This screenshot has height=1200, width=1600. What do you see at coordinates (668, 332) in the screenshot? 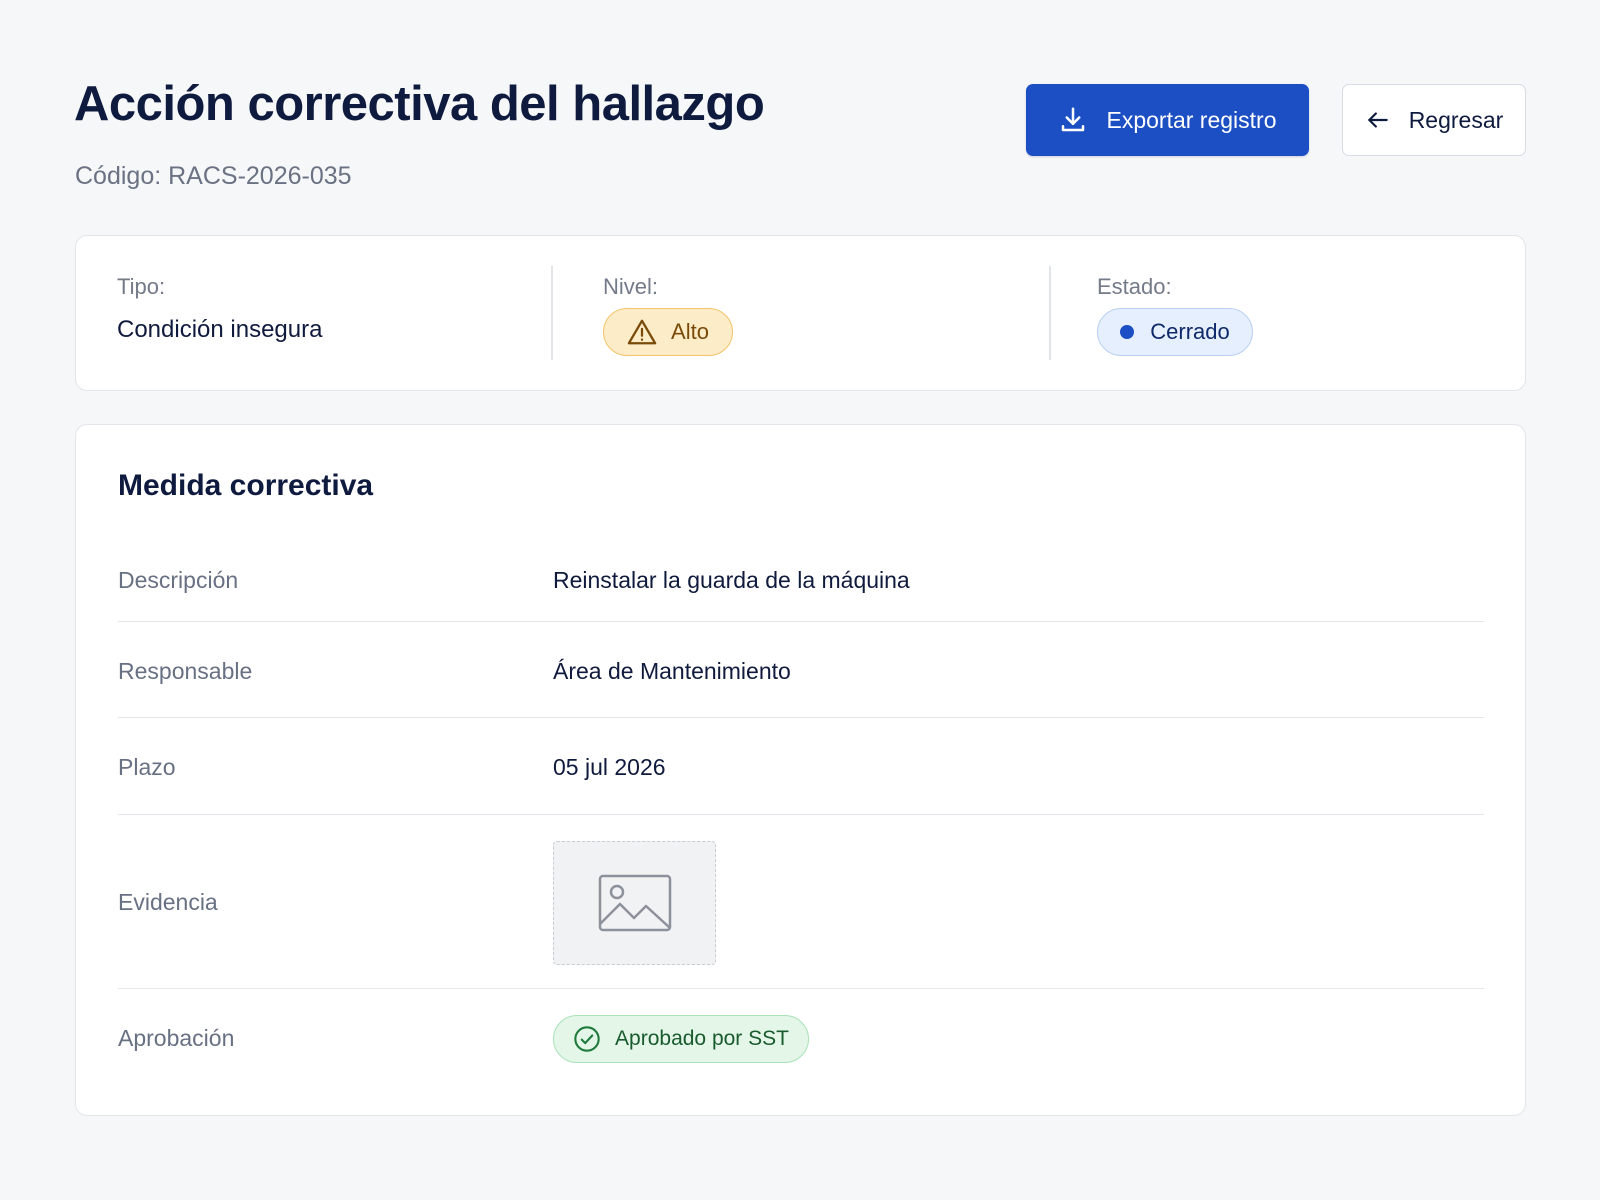
I see `level-badge: Alto` at bounding box center [668, 332].